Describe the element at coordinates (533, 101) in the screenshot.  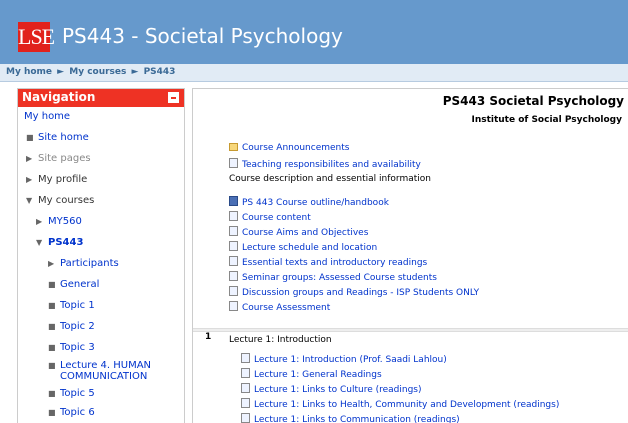
I see `course-title: PS443 Societal Psychology` at that location.